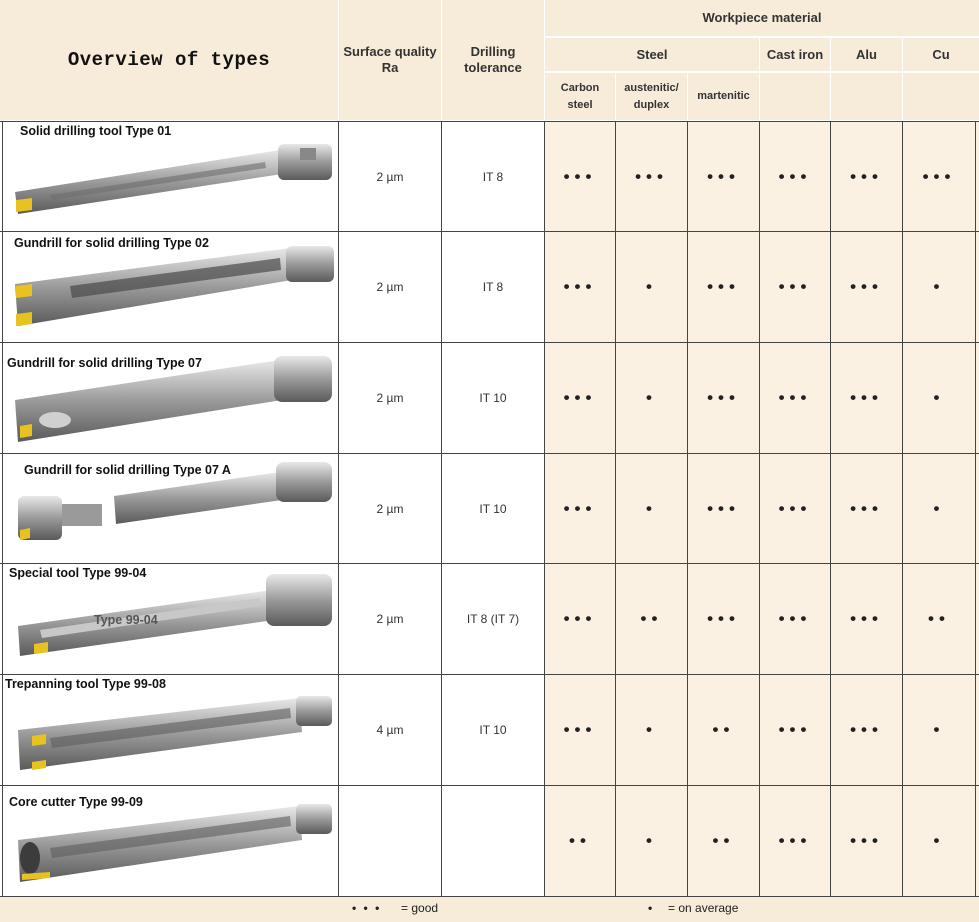 The width and height of the screenshot is (979, 922). What do you see at coordinates (651, 96) in the screenshot?
I see `austenitic-duplex-header: austenitic/ duplex` at bounding box center [651, 96].